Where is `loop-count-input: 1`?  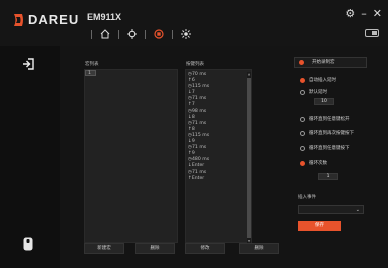 loop-count-input: 1 is located at coordinates (328, 176).